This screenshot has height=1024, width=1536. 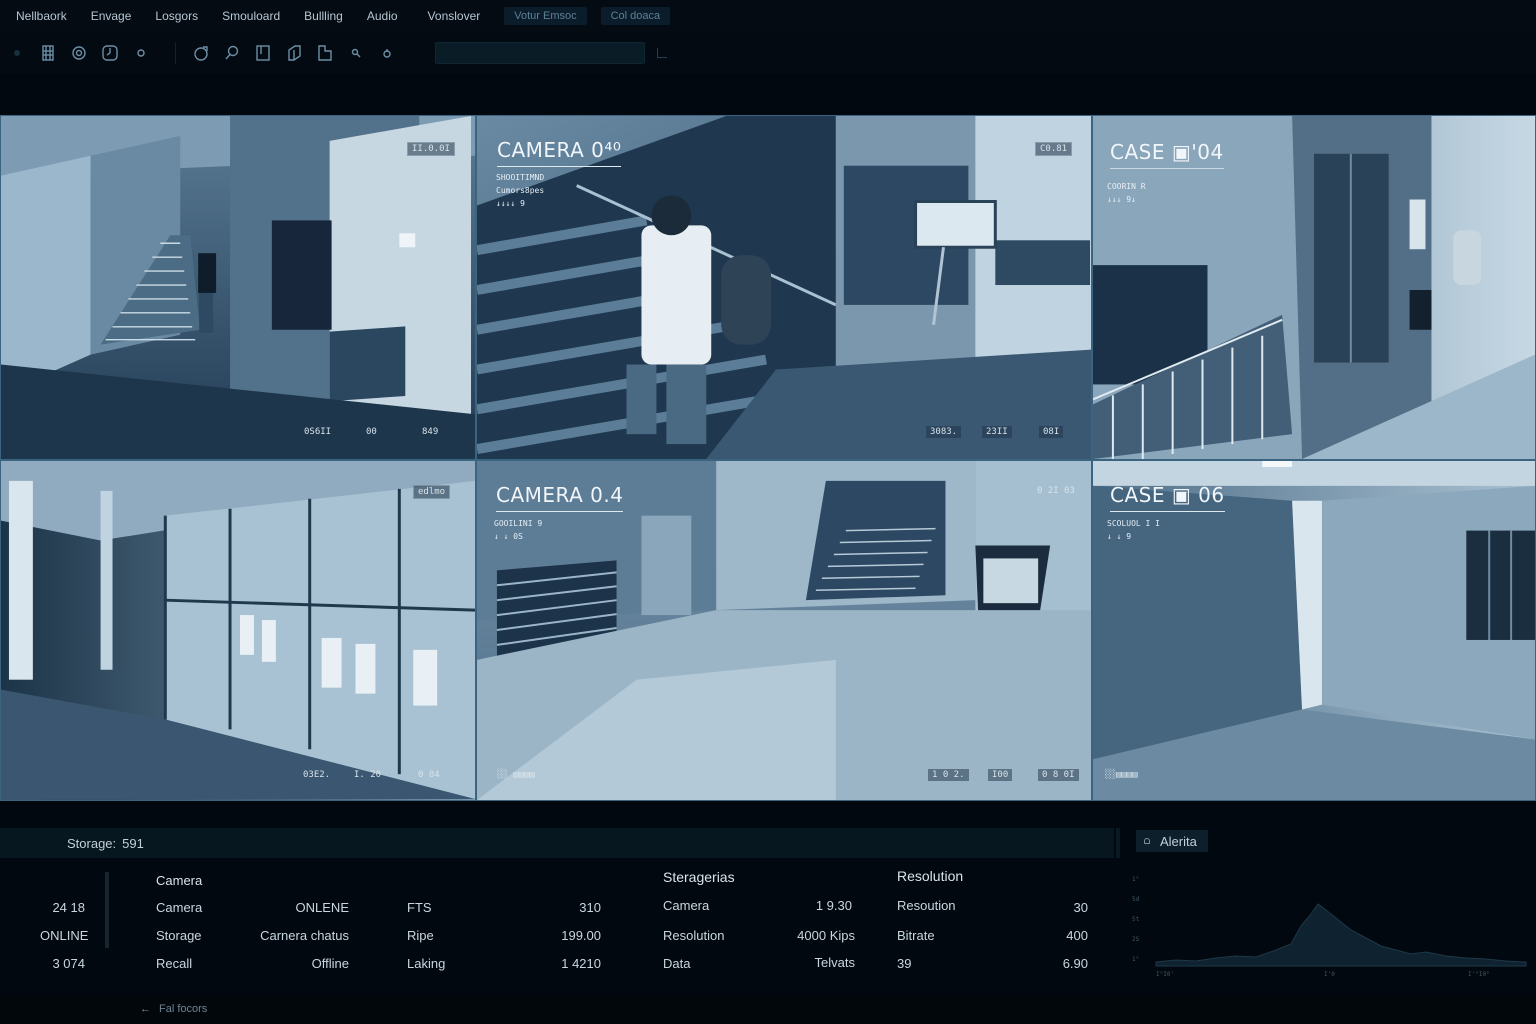 I want to click on storage-bar: Storage: 591, so click(x=557, y=843).